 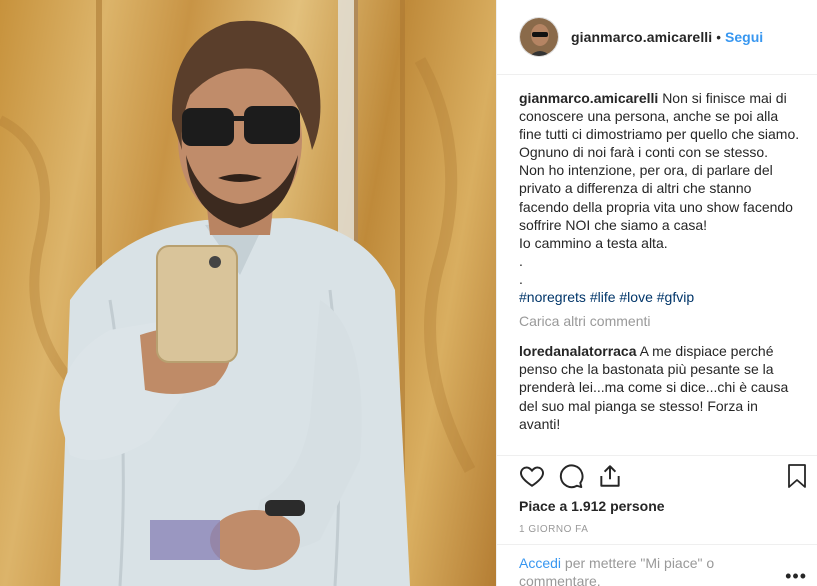 I want to click on login-link: Accedi, so click(x=540, y=563).